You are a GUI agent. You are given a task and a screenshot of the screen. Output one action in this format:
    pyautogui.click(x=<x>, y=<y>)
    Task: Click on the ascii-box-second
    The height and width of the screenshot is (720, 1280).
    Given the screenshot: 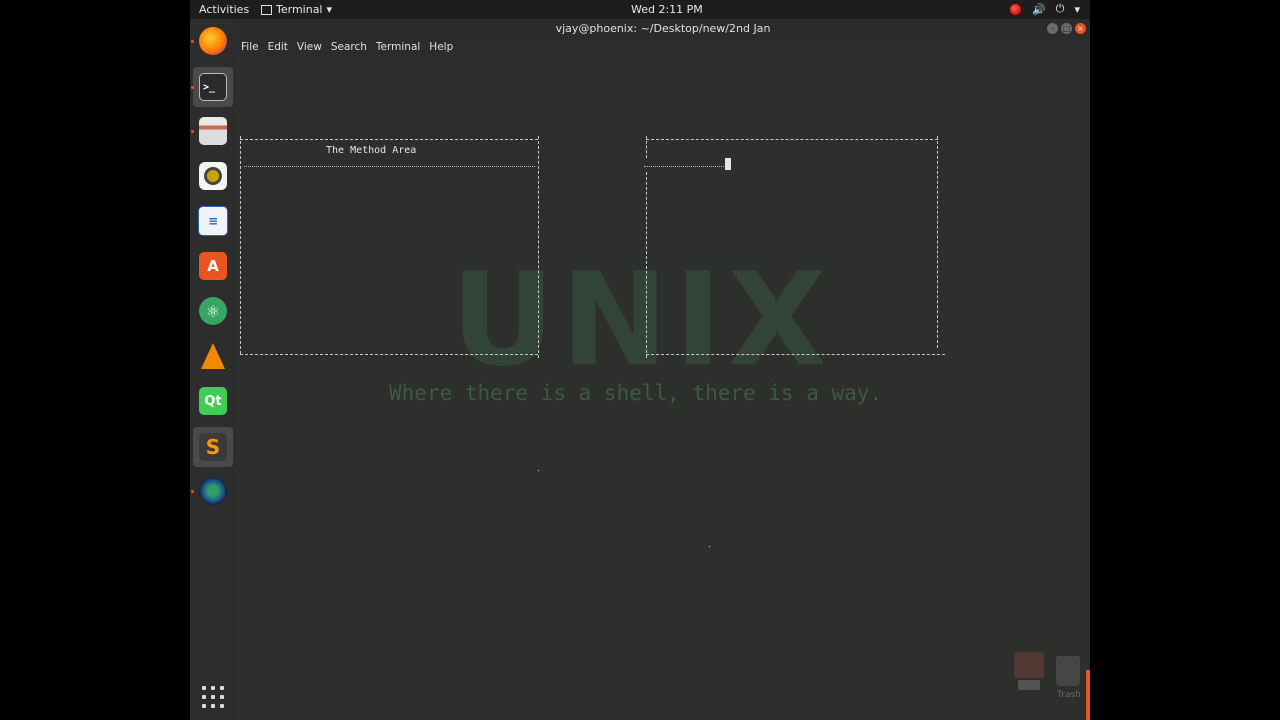 What is the action you would take?
    pyautogui.click(x=795, y=247)
    